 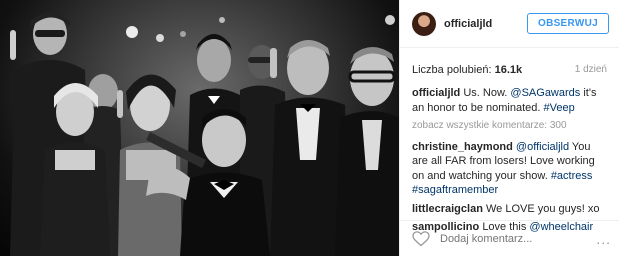 What do you see at coordinates (485, 24) in the screenshot?
I see `username-link: officialjld` at bounding box center [485, 24].